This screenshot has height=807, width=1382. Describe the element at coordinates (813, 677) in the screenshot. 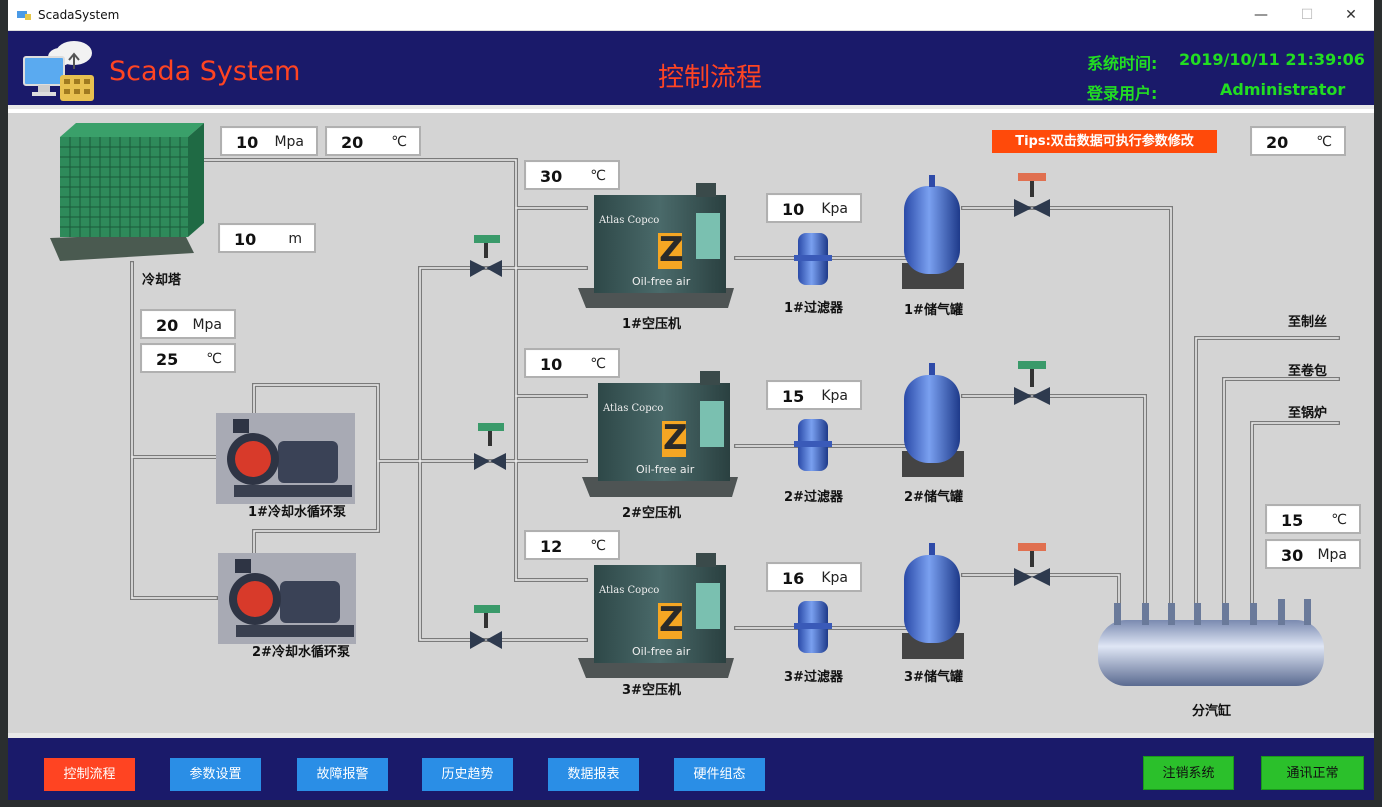

I see `filter-3-label: 3#过滤器` at that location.